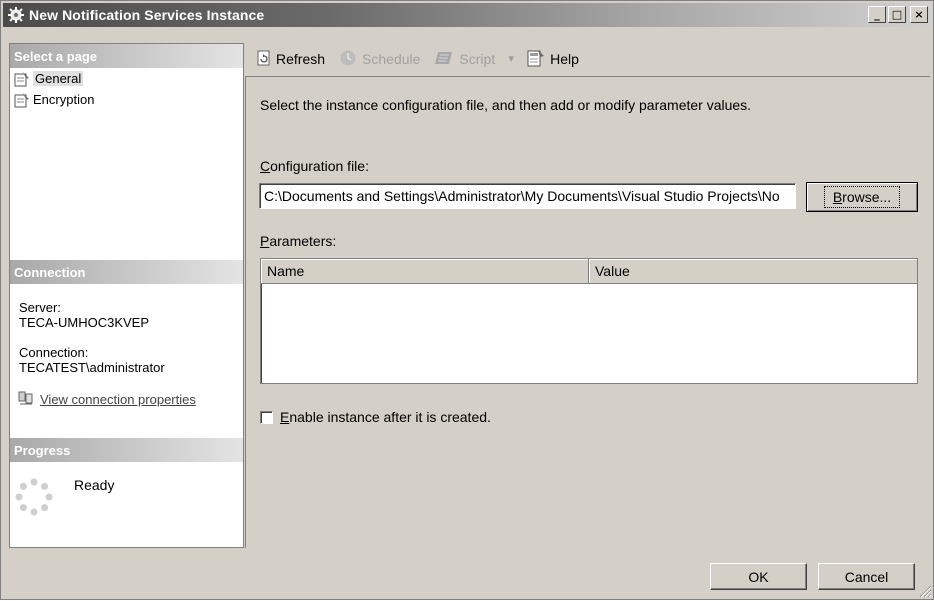 The height and width of the screenshot is (601, 934). What do you see at coordinates (385, 417) in the screenshot?
I see `enable-instance-label: Enable instance after it is created.` at bounding box center [385, 417].